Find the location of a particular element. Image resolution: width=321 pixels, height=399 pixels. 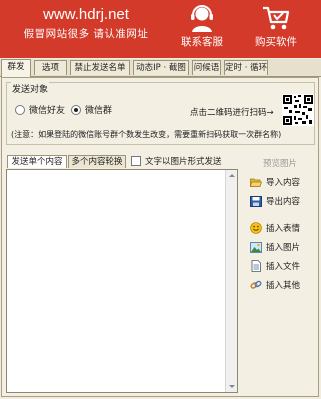

radio-label-friends: 微信好友 is located at coordinates (47, 111).